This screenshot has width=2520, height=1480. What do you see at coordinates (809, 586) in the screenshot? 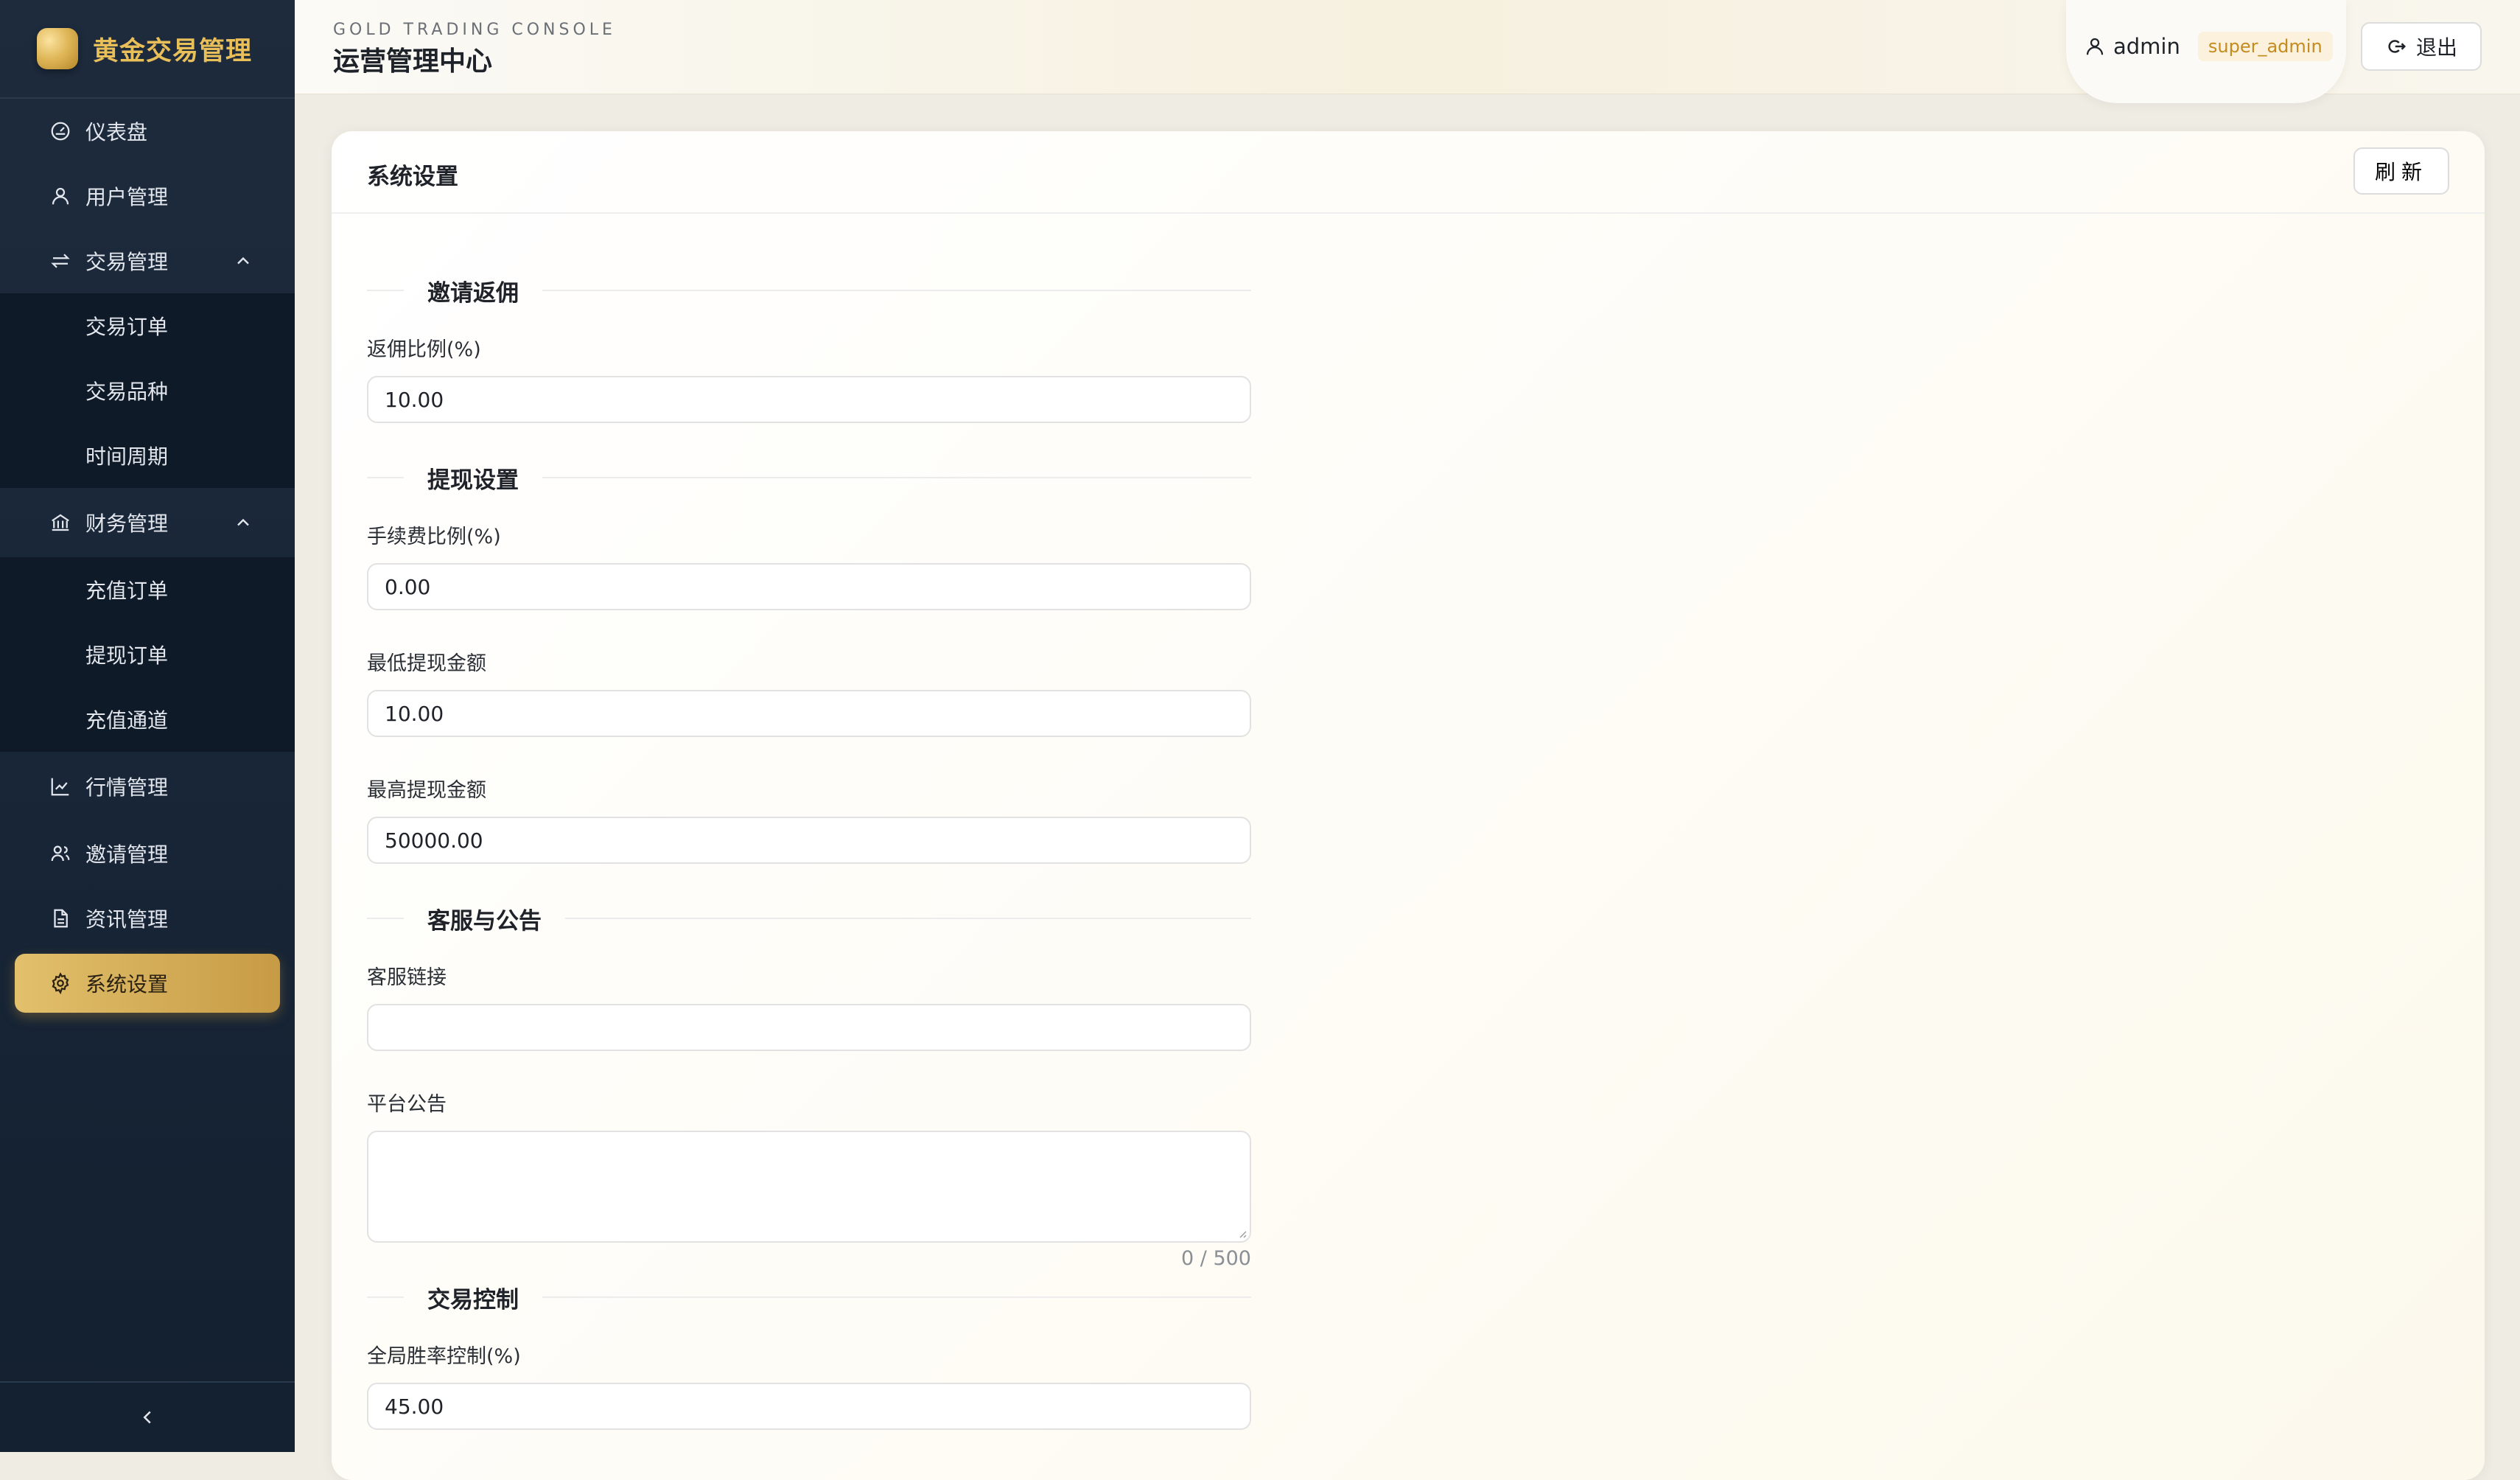
I see `fee-input: 0.00` at bounding box center [809, 586].